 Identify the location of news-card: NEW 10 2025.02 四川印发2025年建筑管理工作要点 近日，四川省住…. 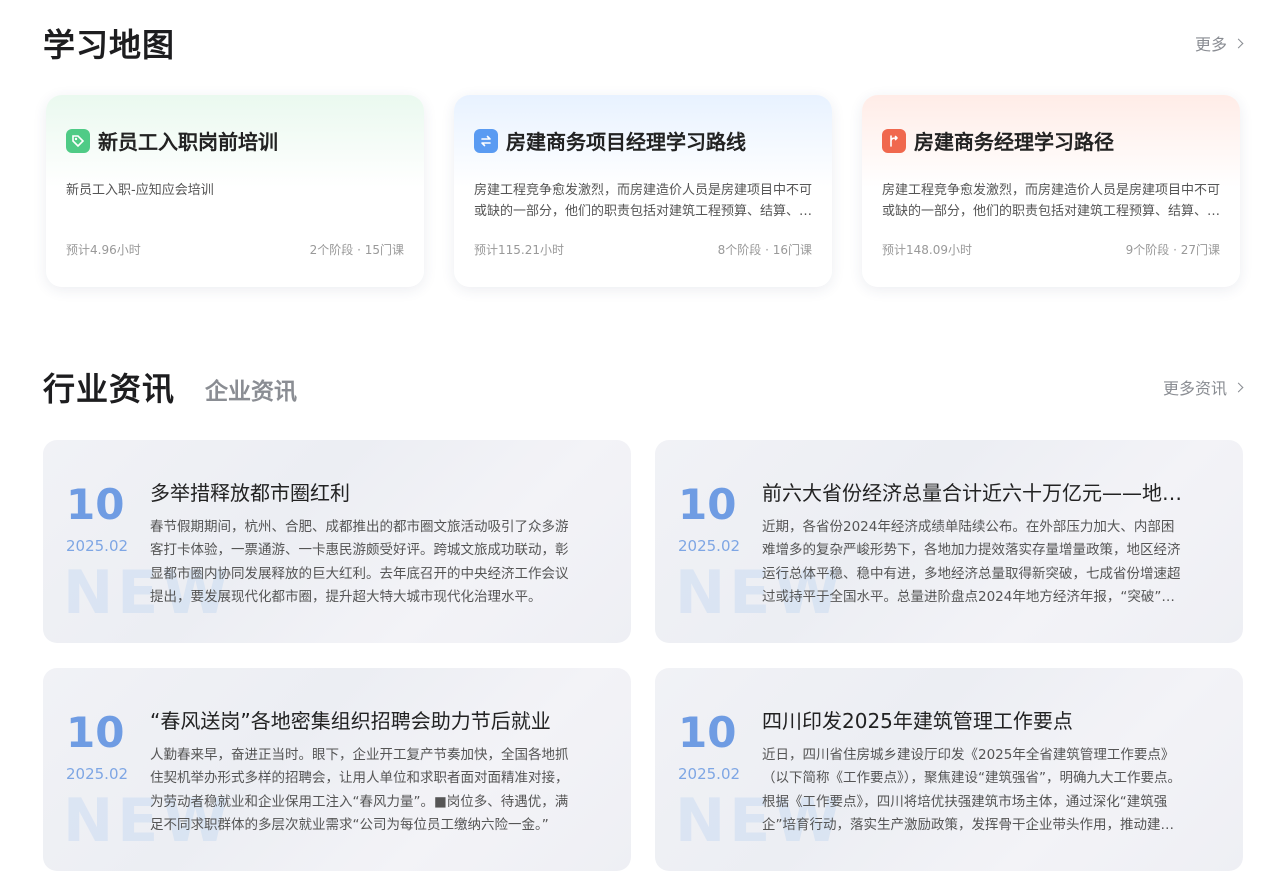
(949, 769).